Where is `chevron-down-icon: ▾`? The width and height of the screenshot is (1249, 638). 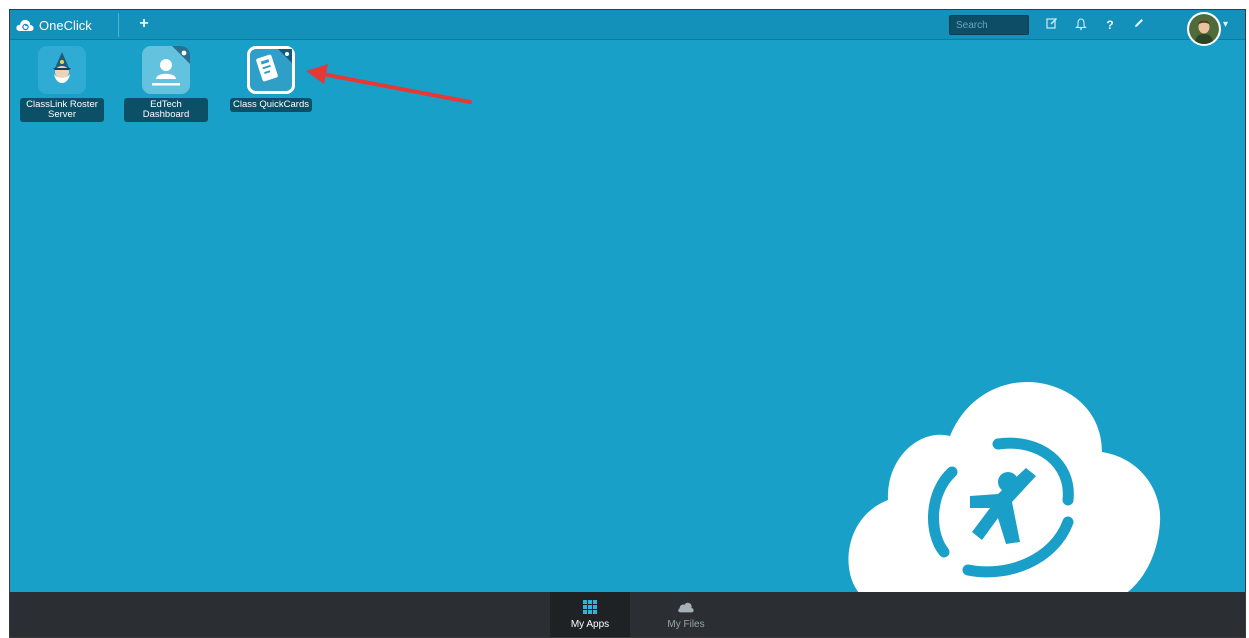 chevron-down-icon: ▾ is located at coordinates (1225, 24).